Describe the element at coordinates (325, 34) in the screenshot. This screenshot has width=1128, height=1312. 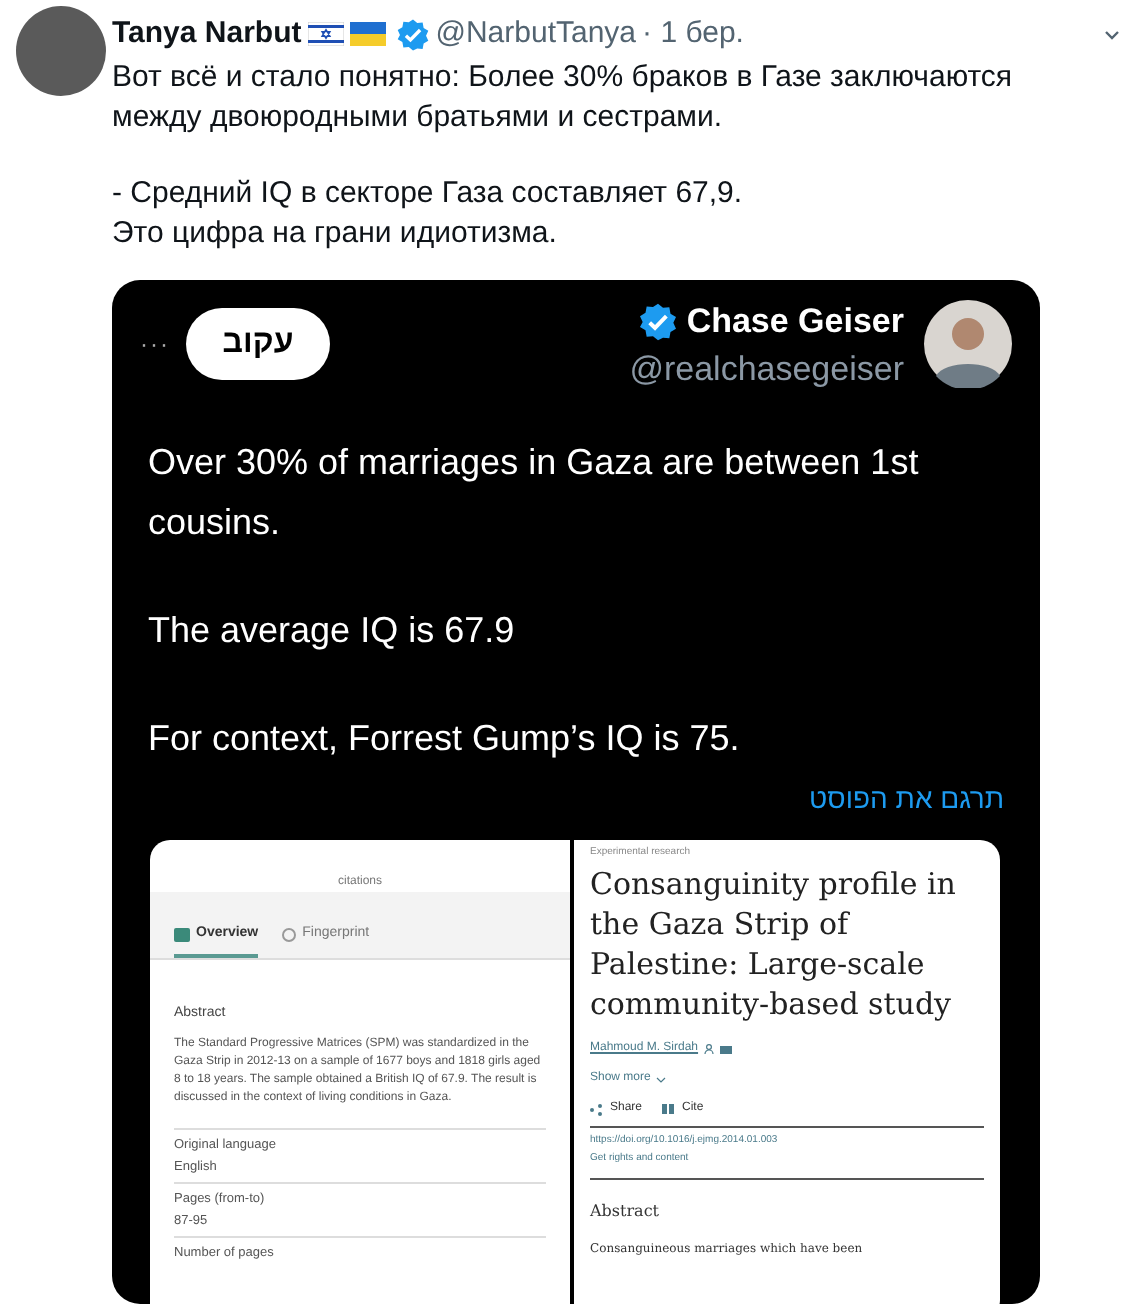
I see `israel-flag-icon` at that location.